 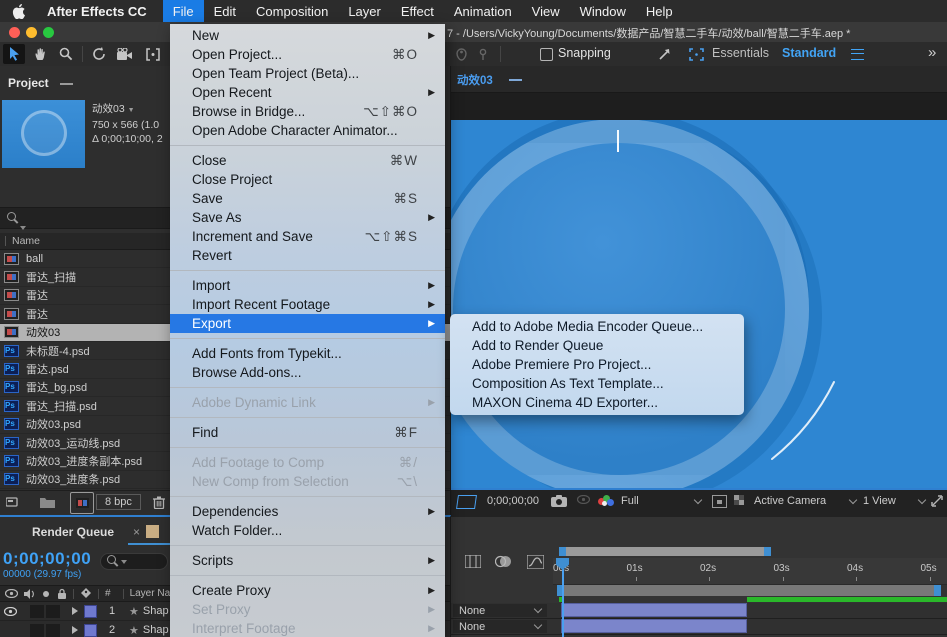 What do you see at coordinates (307, 609) in the screenshot?
I see `file-menu-item: Set Proxy ▶` at bounding box center [307, 609].